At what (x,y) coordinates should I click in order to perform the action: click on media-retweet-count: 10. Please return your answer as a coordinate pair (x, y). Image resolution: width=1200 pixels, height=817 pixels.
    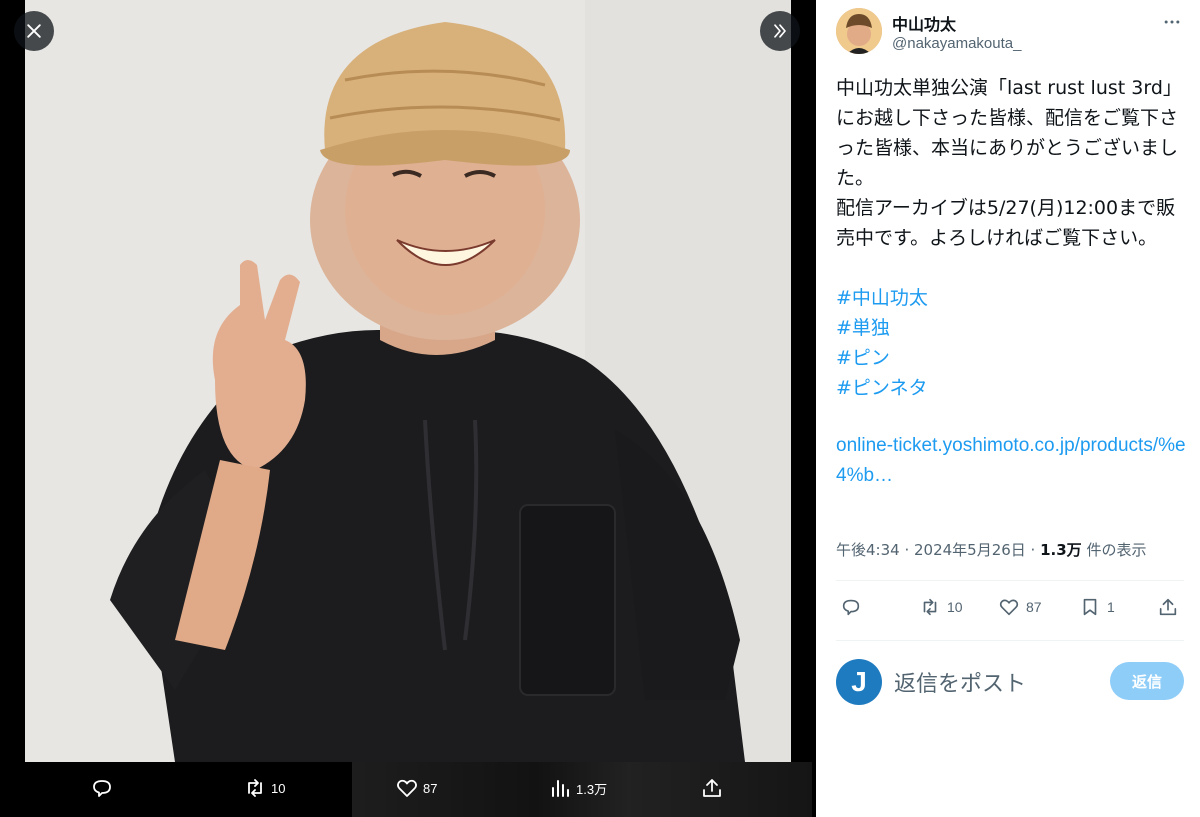
    Looking at the image, I should click on (278, 788).